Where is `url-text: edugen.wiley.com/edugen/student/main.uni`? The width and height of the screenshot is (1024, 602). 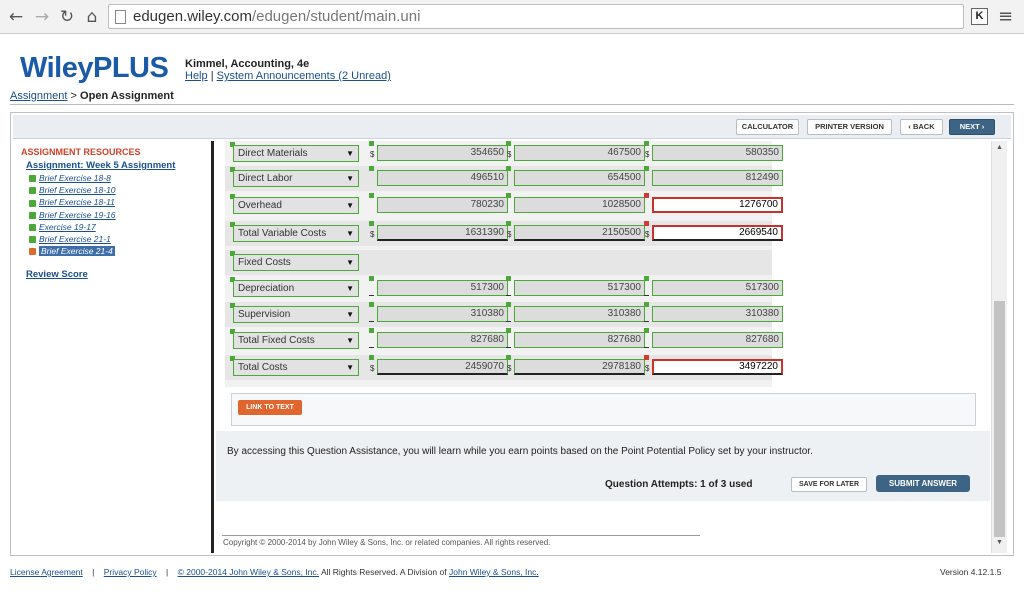 url-text: edugen.wiley.com/edugen/student/main.uni is located at coordinates (277, 16).